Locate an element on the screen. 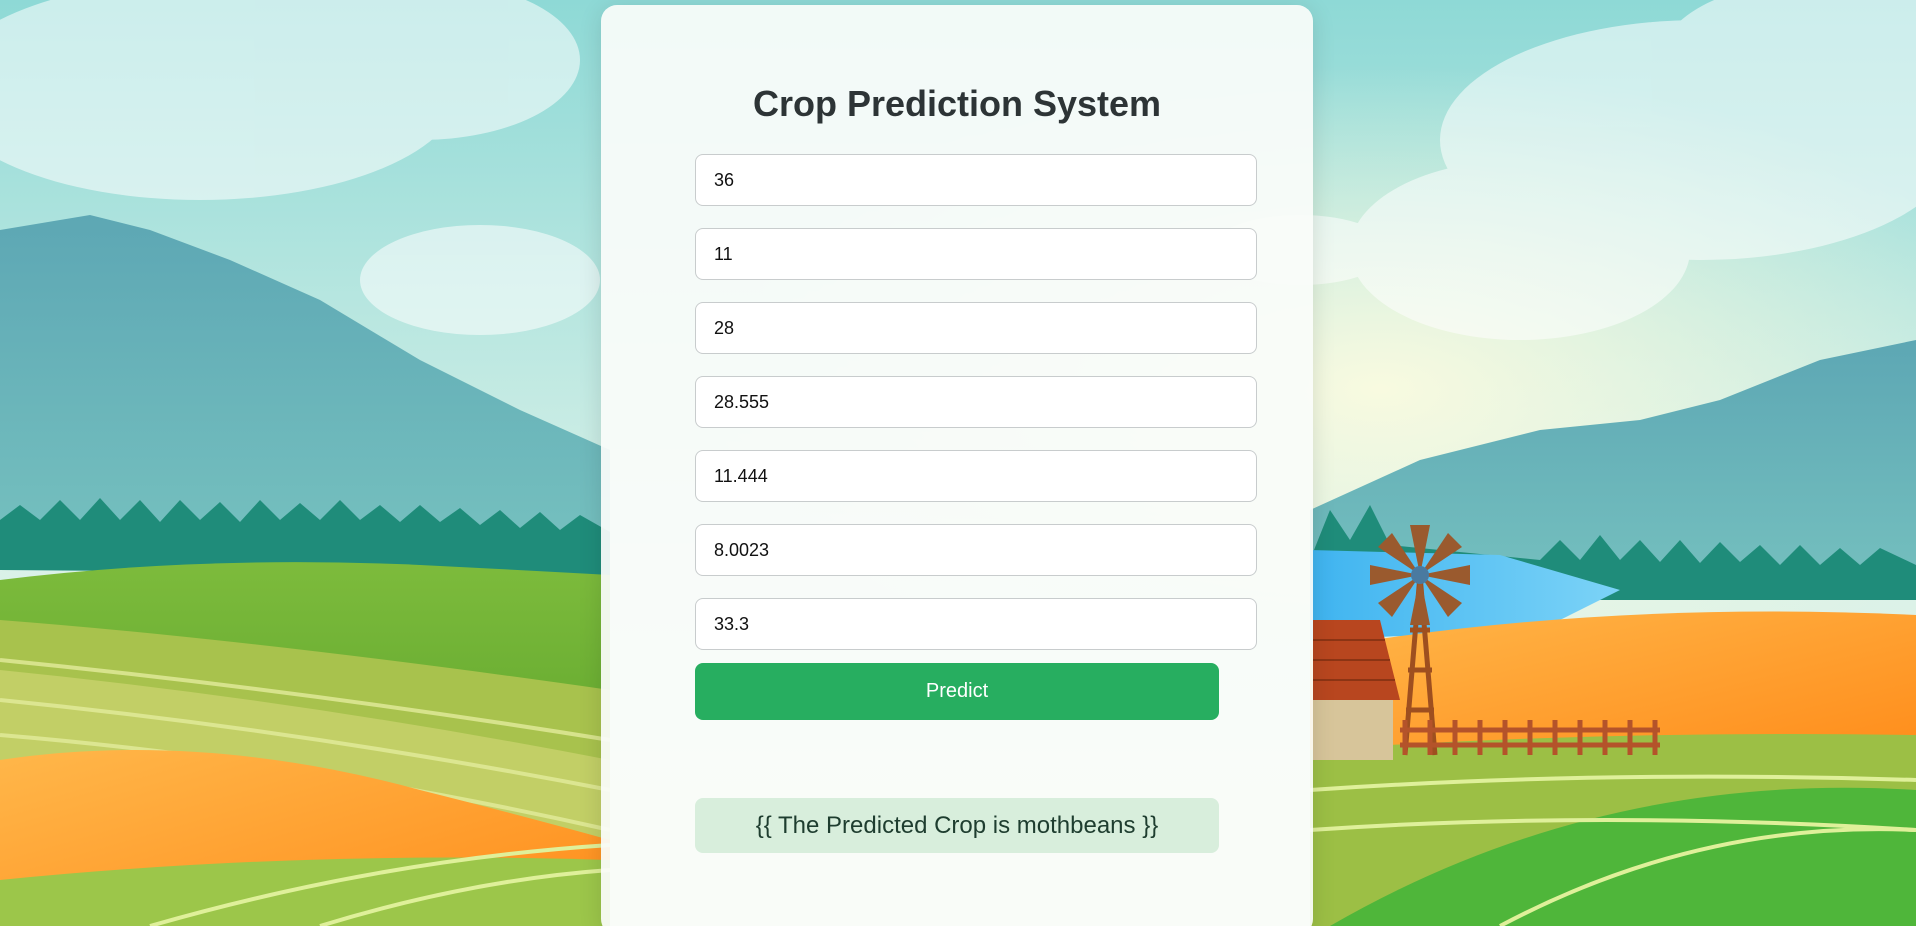  page-title: Crop Prediction System is located at coordinates (957, 103).